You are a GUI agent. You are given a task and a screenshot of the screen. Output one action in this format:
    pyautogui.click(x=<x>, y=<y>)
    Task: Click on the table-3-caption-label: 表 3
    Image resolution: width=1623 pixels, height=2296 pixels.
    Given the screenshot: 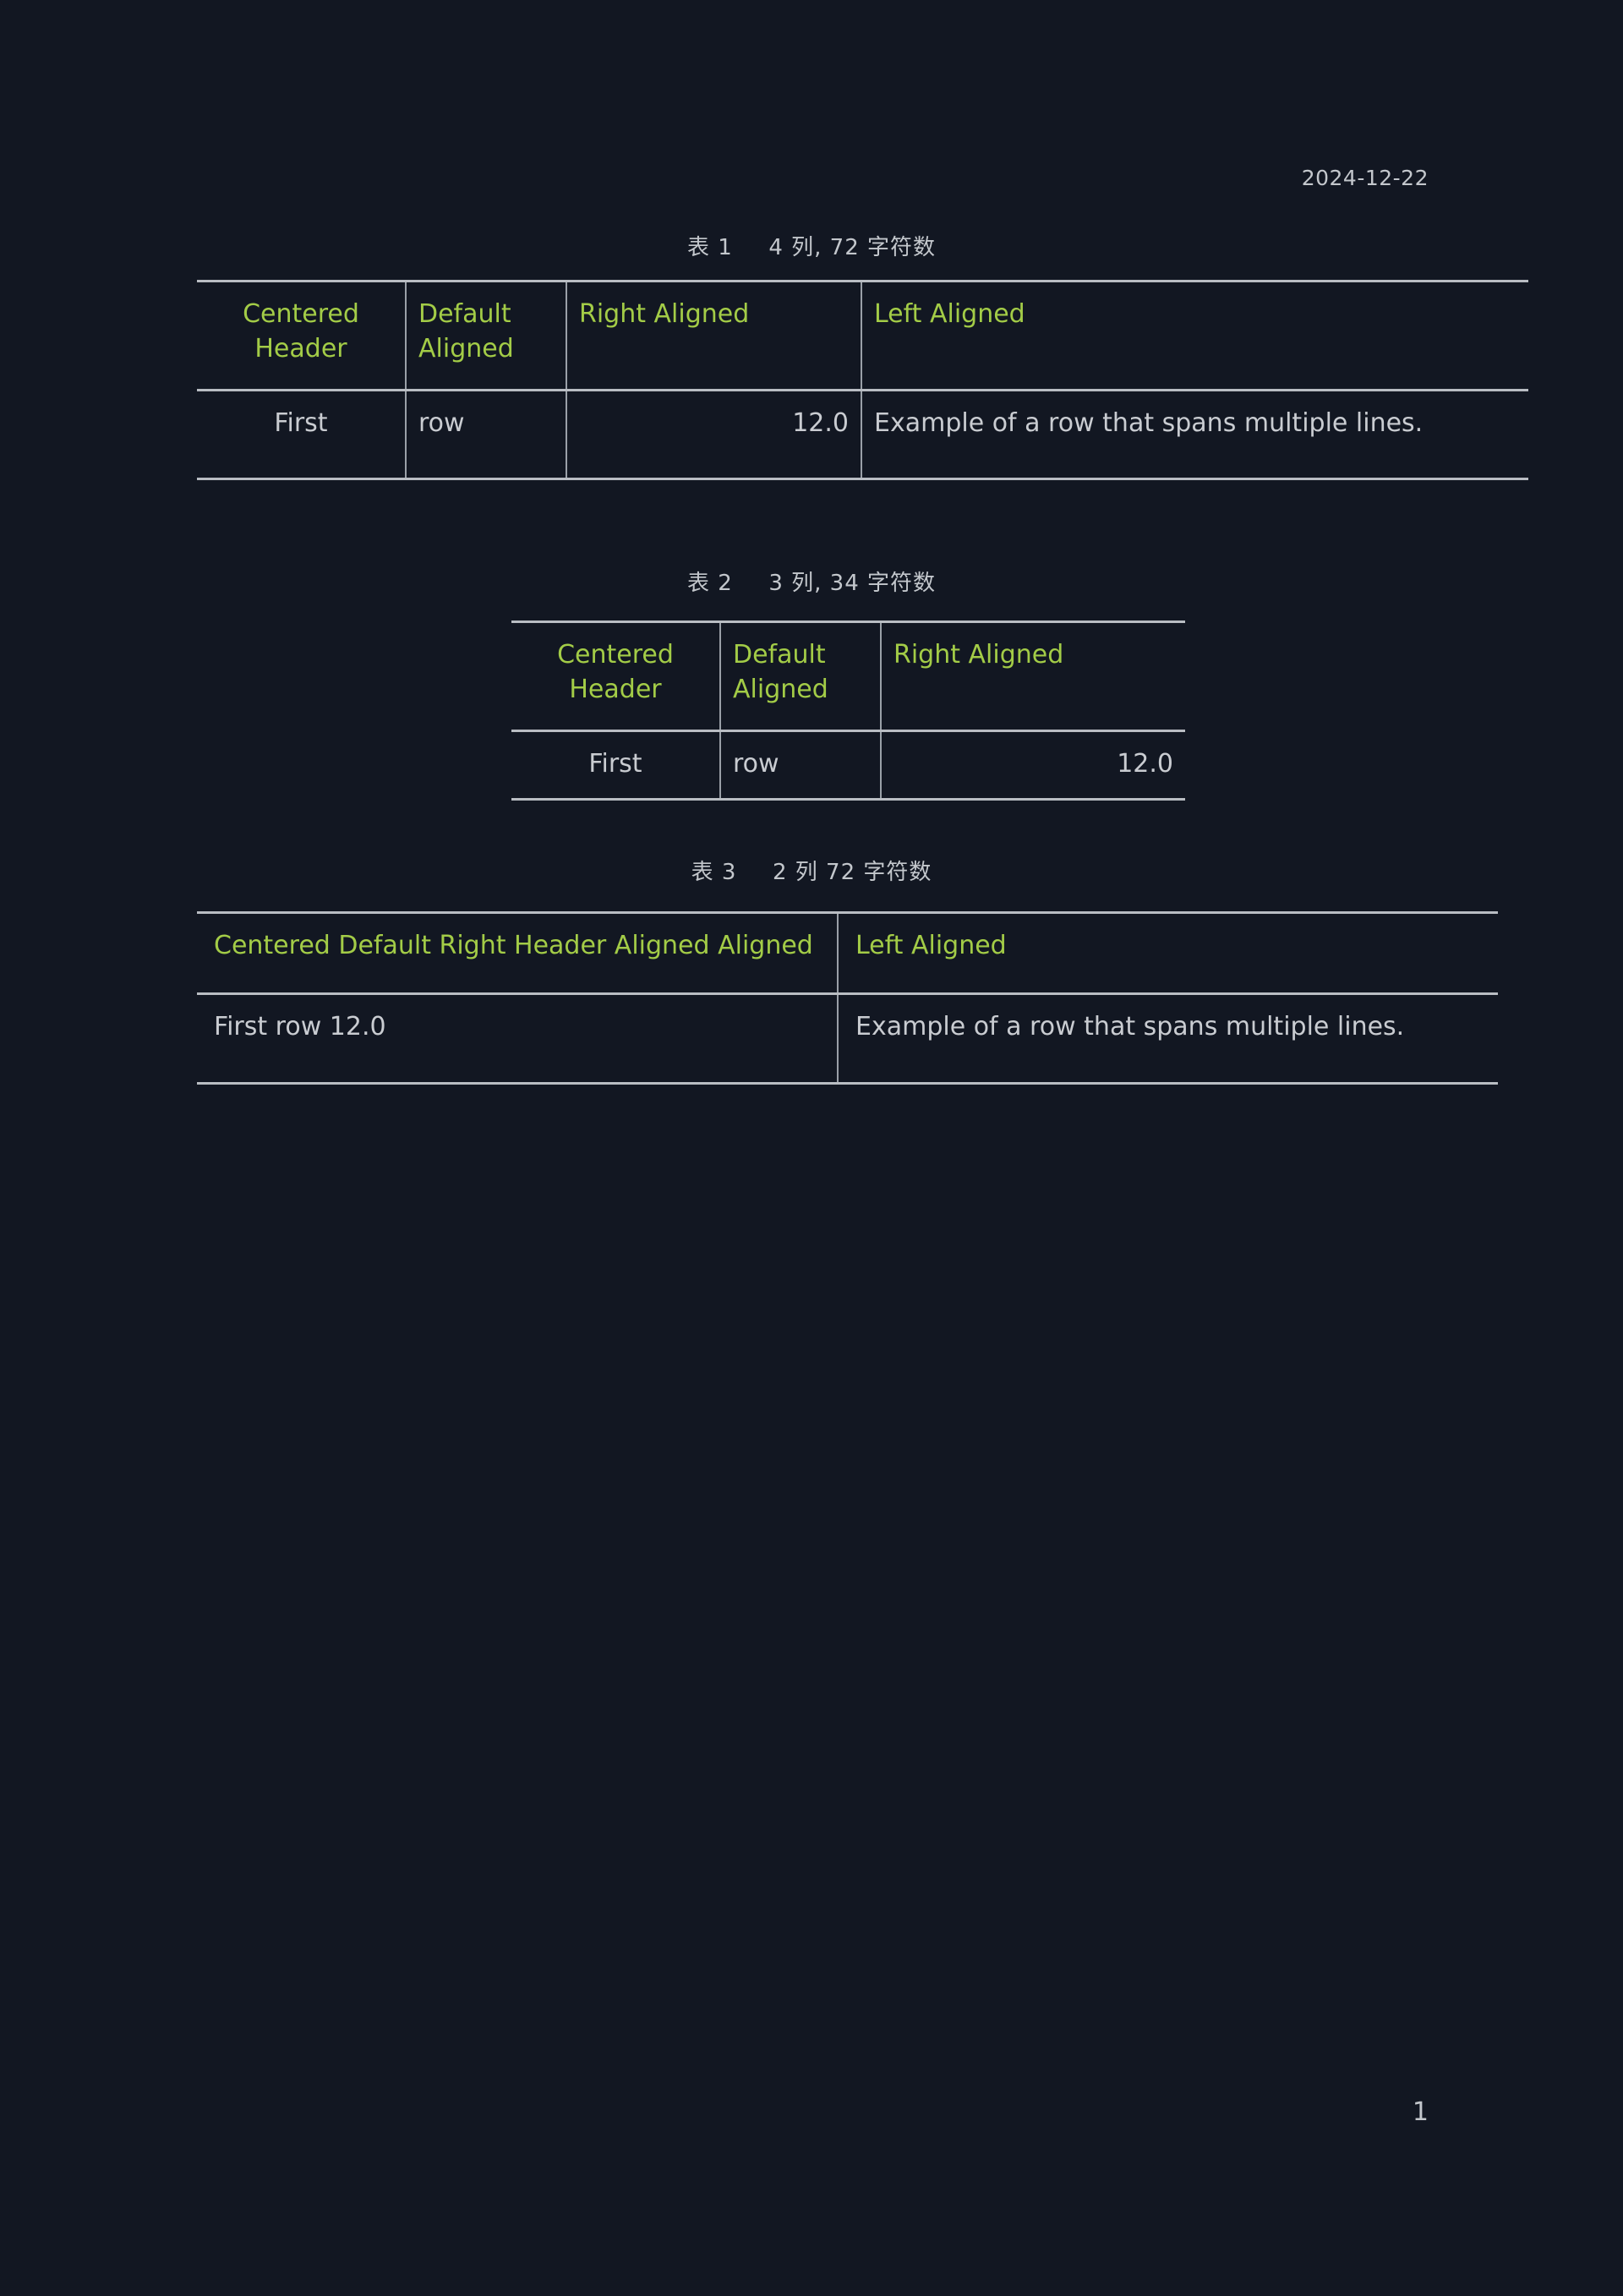 What is the action you would take?
    pyautogui.click(x=714, y=872)
    